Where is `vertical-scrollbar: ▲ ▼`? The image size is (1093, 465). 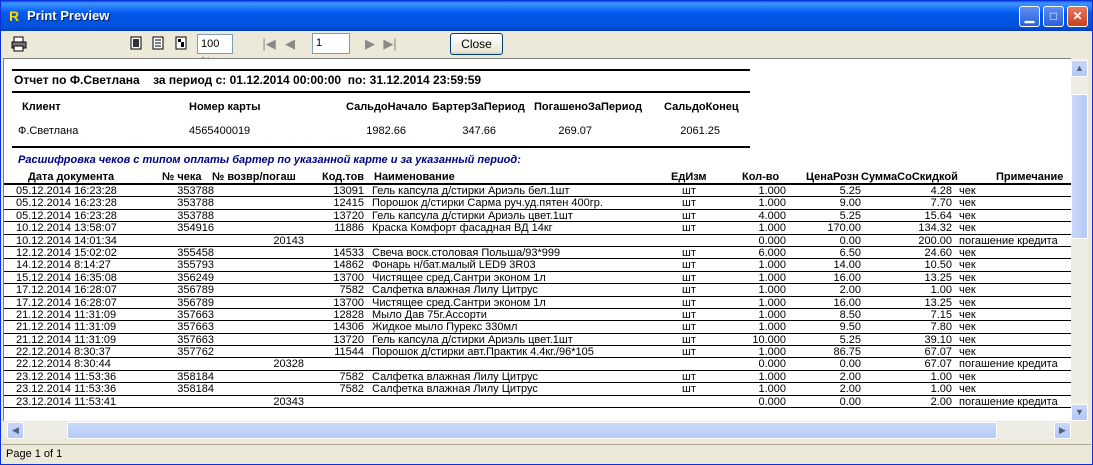
vertical-scrollbar: ▲ ▼ is located at coordinates (1079, 239).